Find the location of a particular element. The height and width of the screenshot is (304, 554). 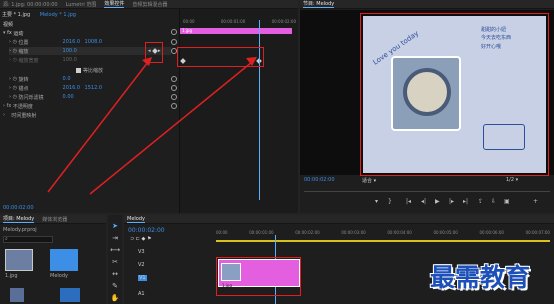

mark-in-icon: ▾ is located at coordinates (376, 201).